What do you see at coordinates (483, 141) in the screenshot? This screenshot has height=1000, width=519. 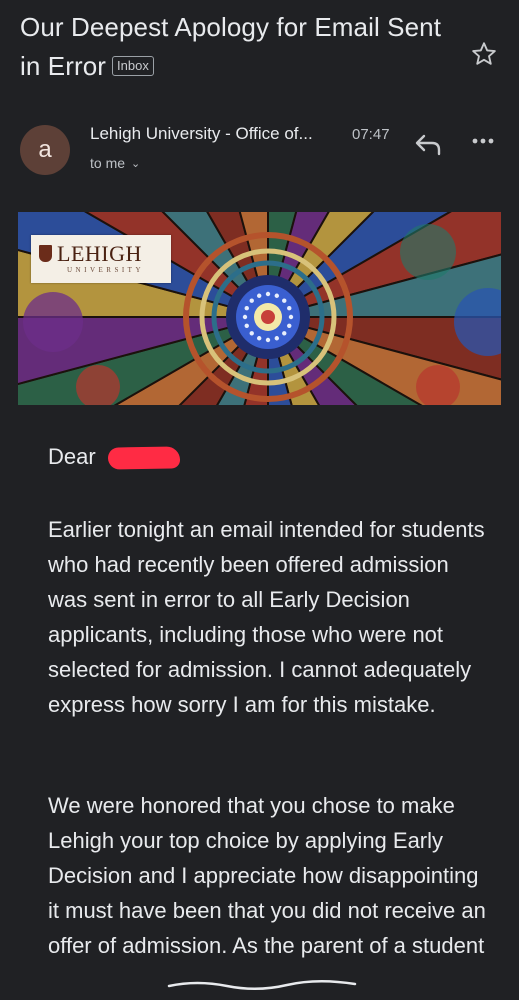 I see `more-vert-icon` at bounding box center [483, 141].